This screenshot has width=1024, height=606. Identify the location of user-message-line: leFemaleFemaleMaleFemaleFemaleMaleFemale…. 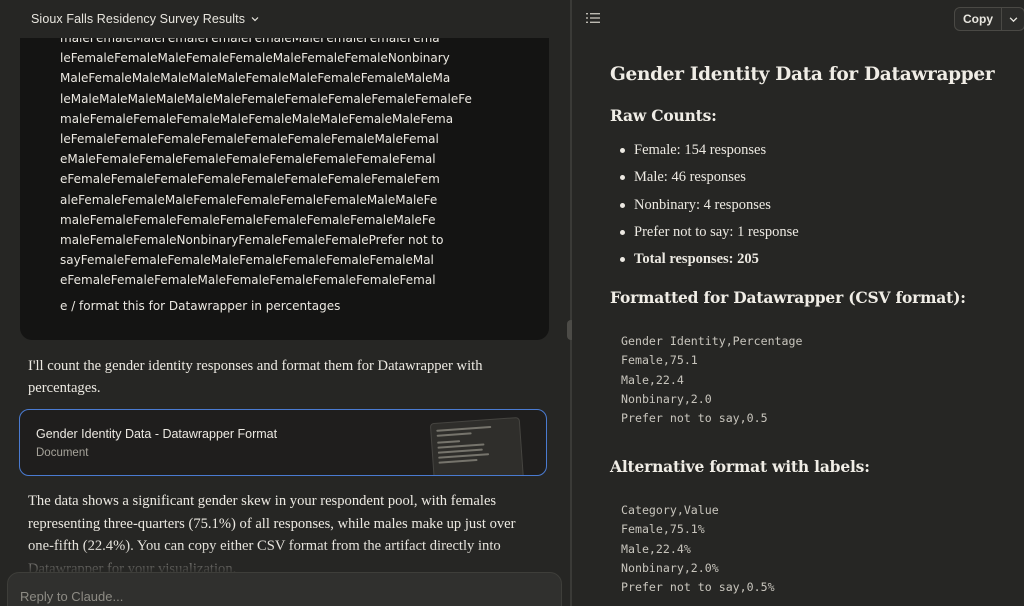
(255, 58).